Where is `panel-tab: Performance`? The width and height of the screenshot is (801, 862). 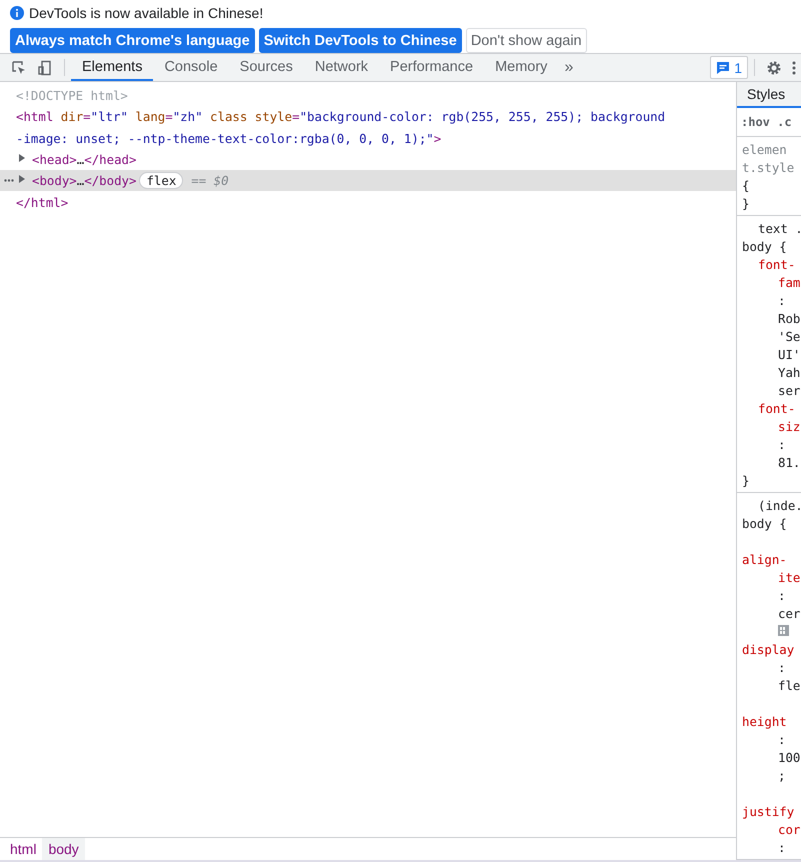
panel-tab: Performance is located at coordinates (431, 67).